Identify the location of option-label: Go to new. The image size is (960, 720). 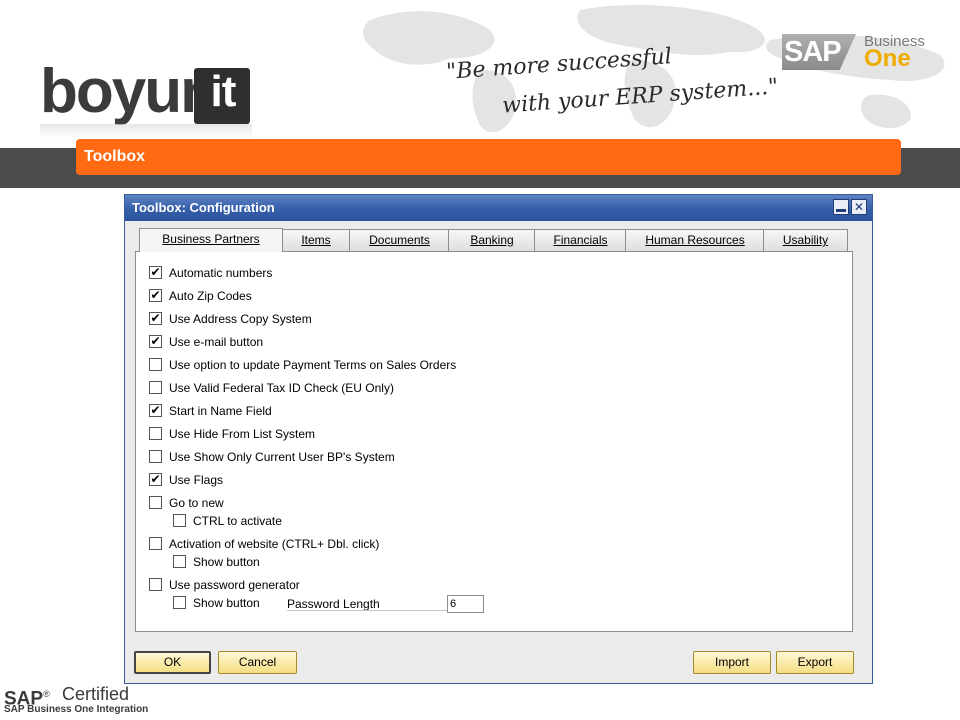
(196, 503).